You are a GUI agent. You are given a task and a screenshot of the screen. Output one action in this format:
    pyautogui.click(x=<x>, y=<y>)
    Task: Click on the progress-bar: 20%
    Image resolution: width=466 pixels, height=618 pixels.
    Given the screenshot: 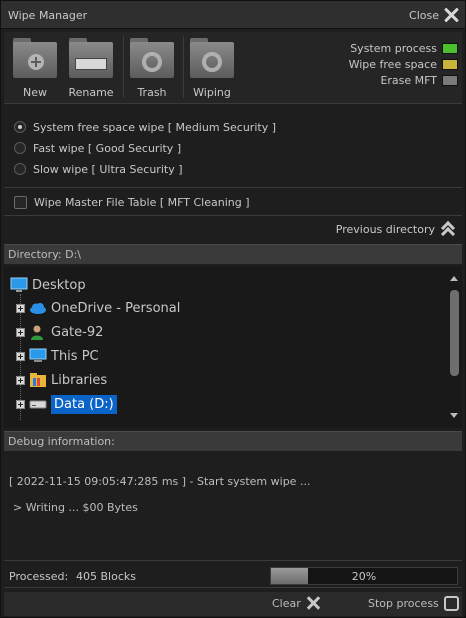 What is the action you would take?
    pyautogui.click(x=364, y=576)
    